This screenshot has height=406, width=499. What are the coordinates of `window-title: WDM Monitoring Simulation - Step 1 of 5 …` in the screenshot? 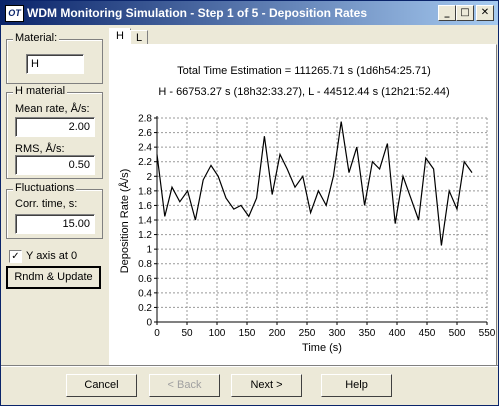 It's located at (197, 13).